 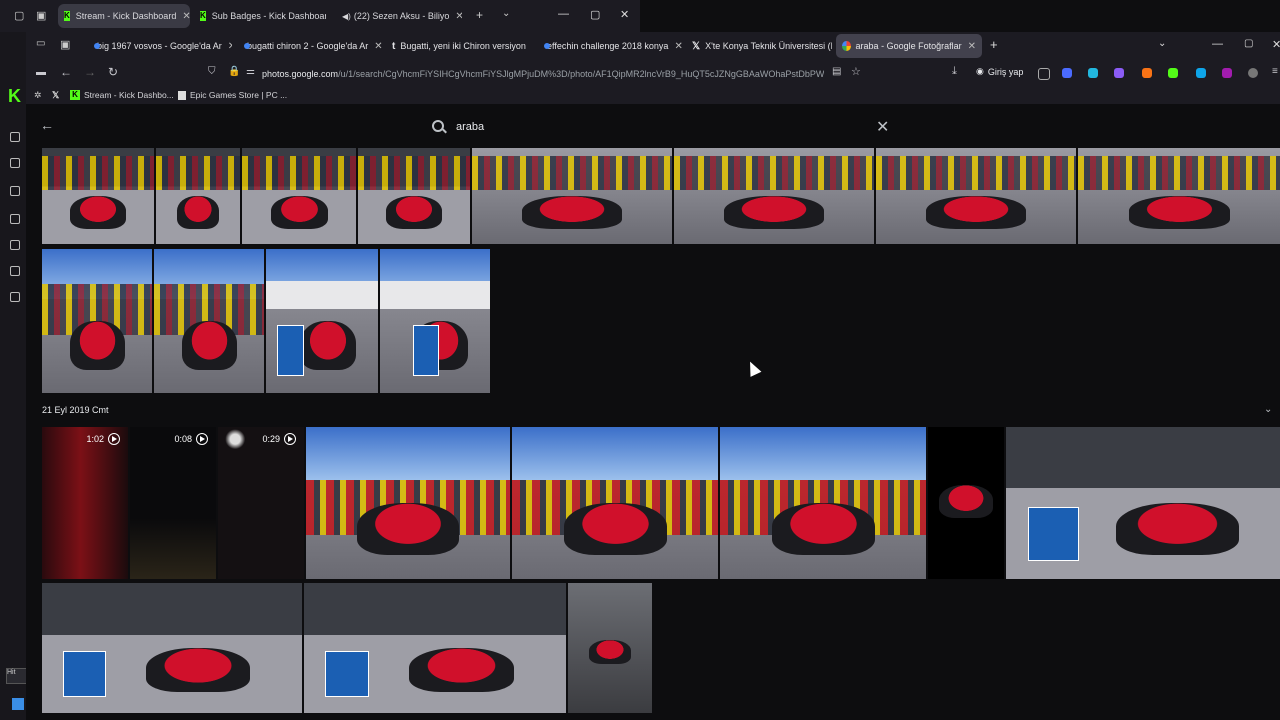 I want to click on bookmark-icon: ✲, so click(x=38, y=95).